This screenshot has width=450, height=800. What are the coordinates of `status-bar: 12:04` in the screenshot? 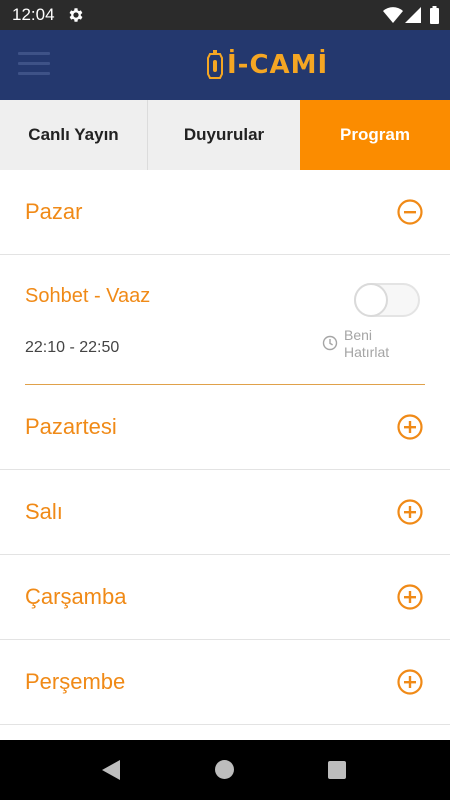 It's located at (225, 15).